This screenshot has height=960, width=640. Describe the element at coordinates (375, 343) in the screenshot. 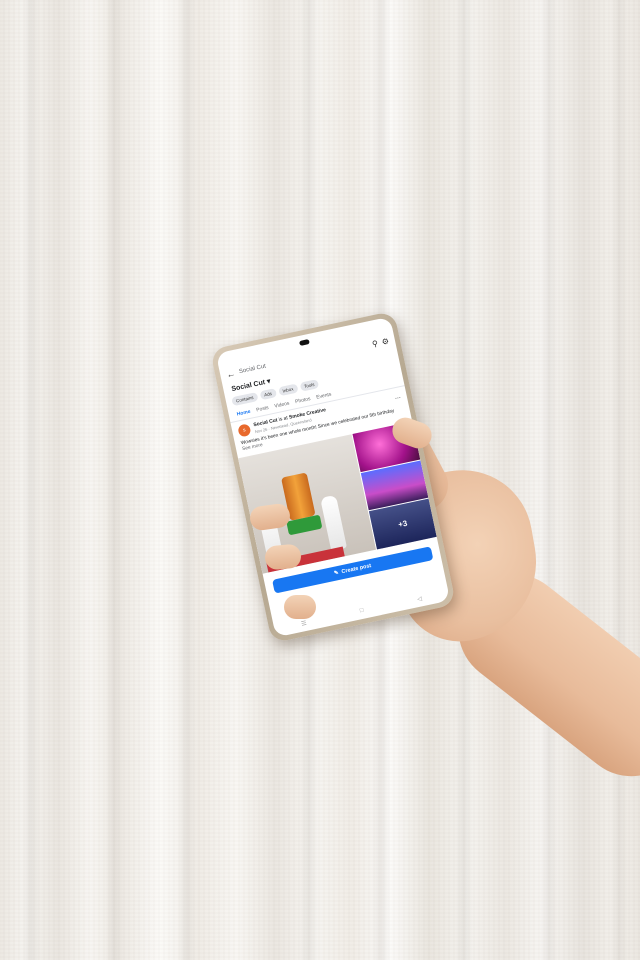

I see `search-icon: ⚲` at that location.